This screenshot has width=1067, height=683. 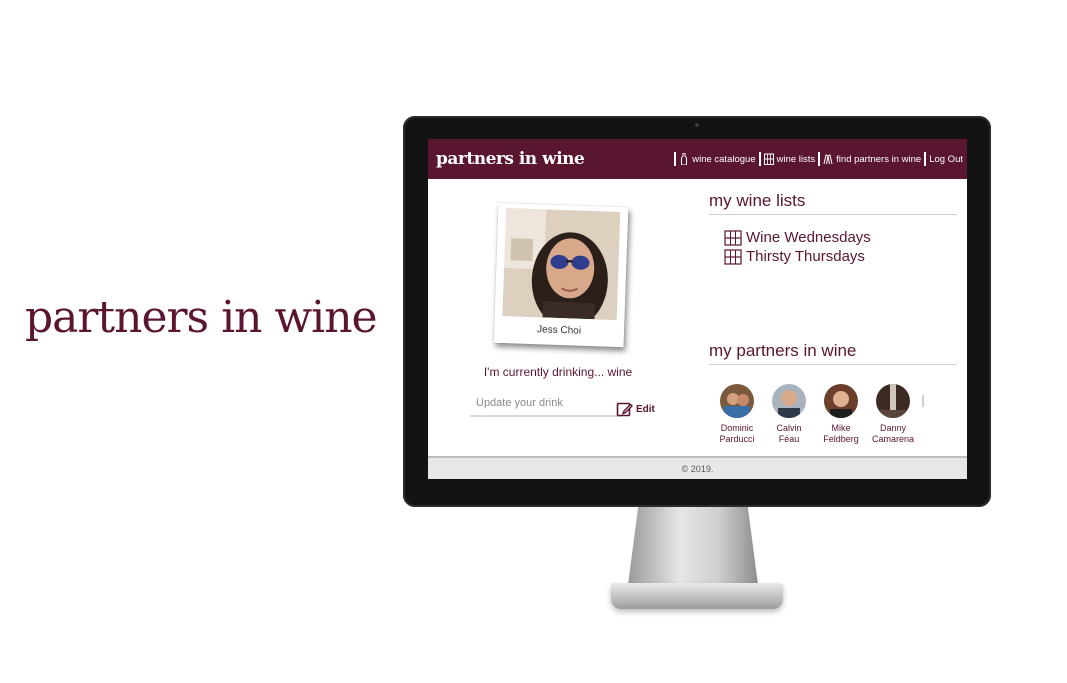 I want to click on partner-card: Mike Feldberg, so click(x=841, y=414).